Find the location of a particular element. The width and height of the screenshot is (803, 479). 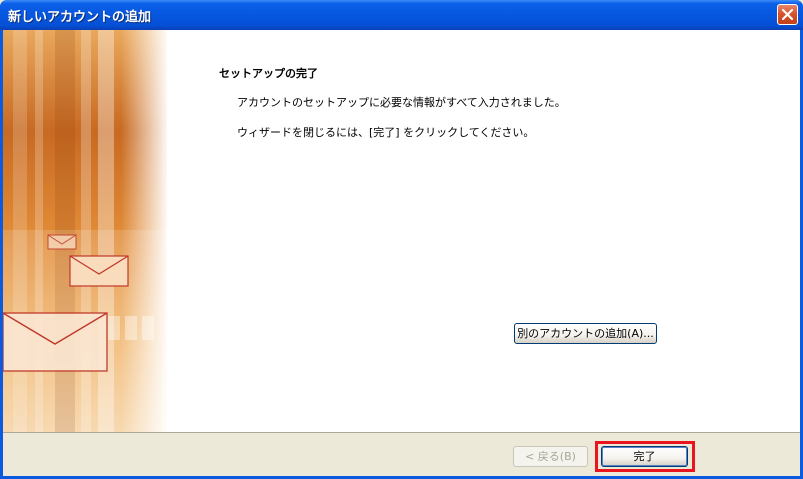

window-title: 新しいアカウントの追加 is located at coordinates (80, 17).